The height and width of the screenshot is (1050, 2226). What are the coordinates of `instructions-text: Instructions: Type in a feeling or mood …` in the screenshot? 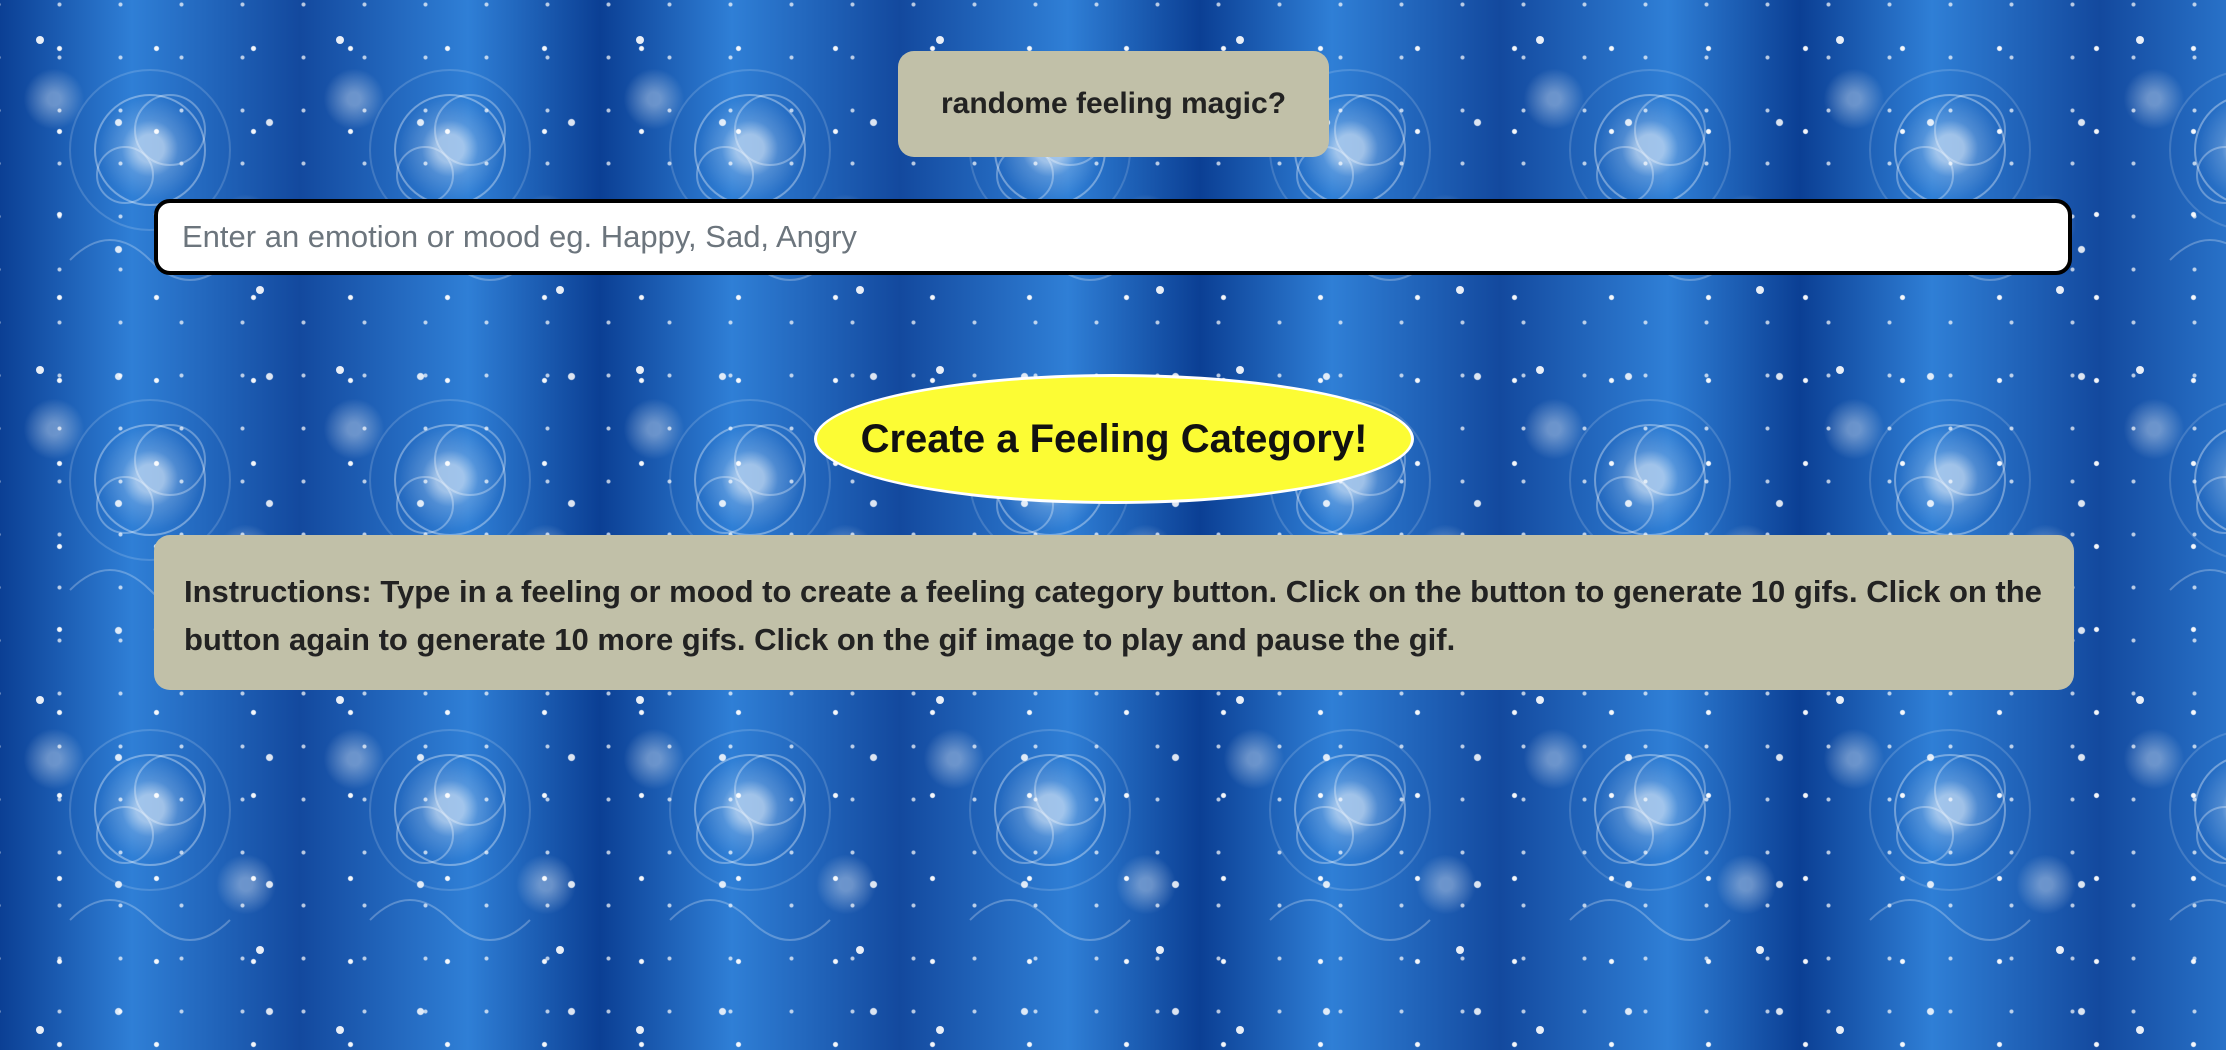 It's located at (1113, 615).